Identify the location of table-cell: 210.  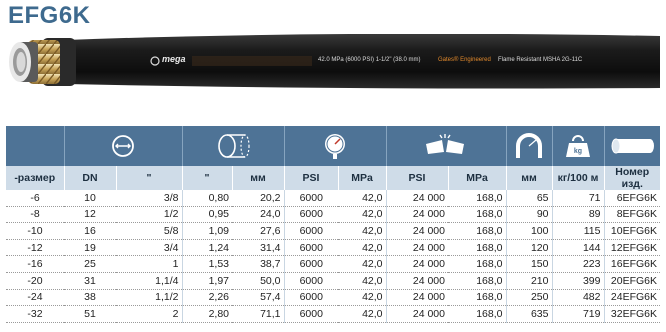
(529, 281).